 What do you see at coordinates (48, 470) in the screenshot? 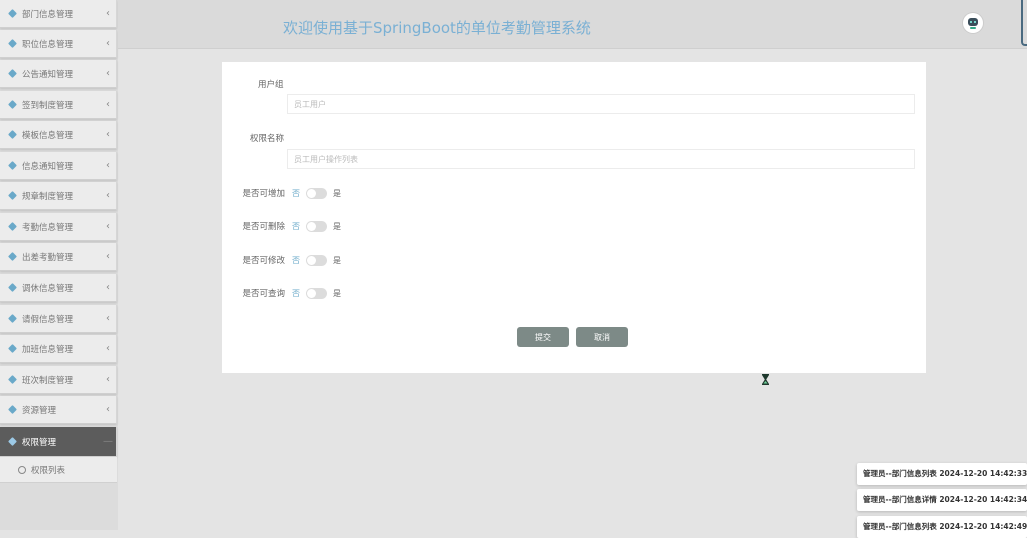
I see `sidebar-subitem-label: 权限列表` at bounding box center [48, 470].